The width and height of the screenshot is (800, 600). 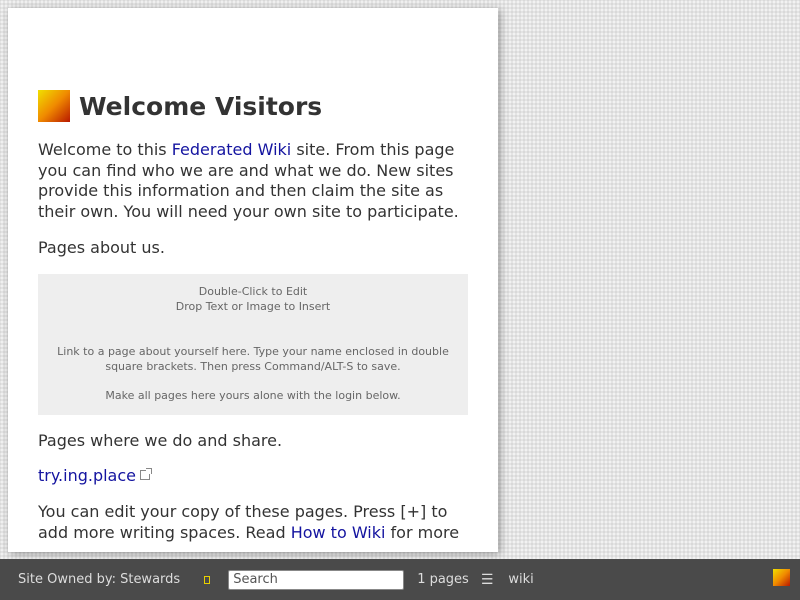 What do you see at coordinates (101, 247) in the screenshot?
I see `pages-about-us: Pages about us.` at bounding box center [101, 247].